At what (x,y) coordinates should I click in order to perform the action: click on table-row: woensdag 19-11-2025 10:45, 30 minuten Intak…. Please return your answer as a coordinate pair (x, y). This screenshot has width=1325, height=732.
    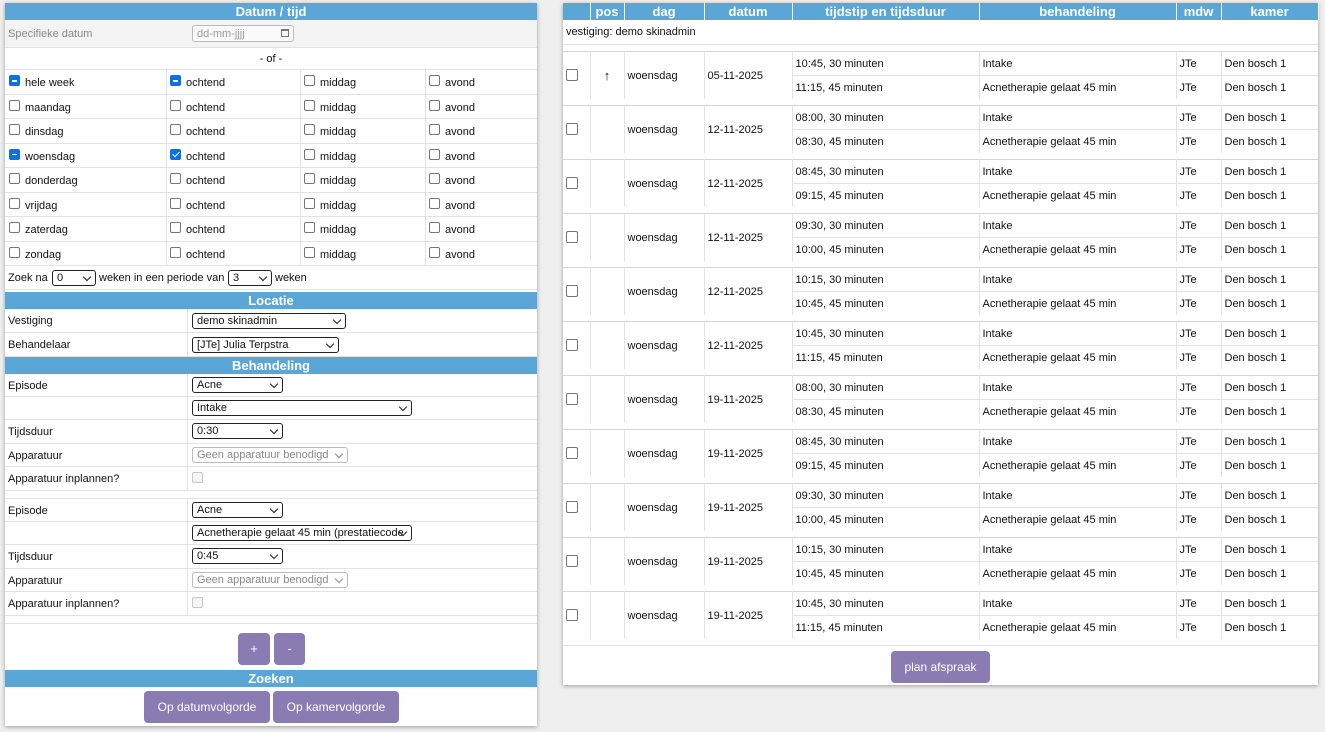
    Looking at the image, I should click on (940, 615).